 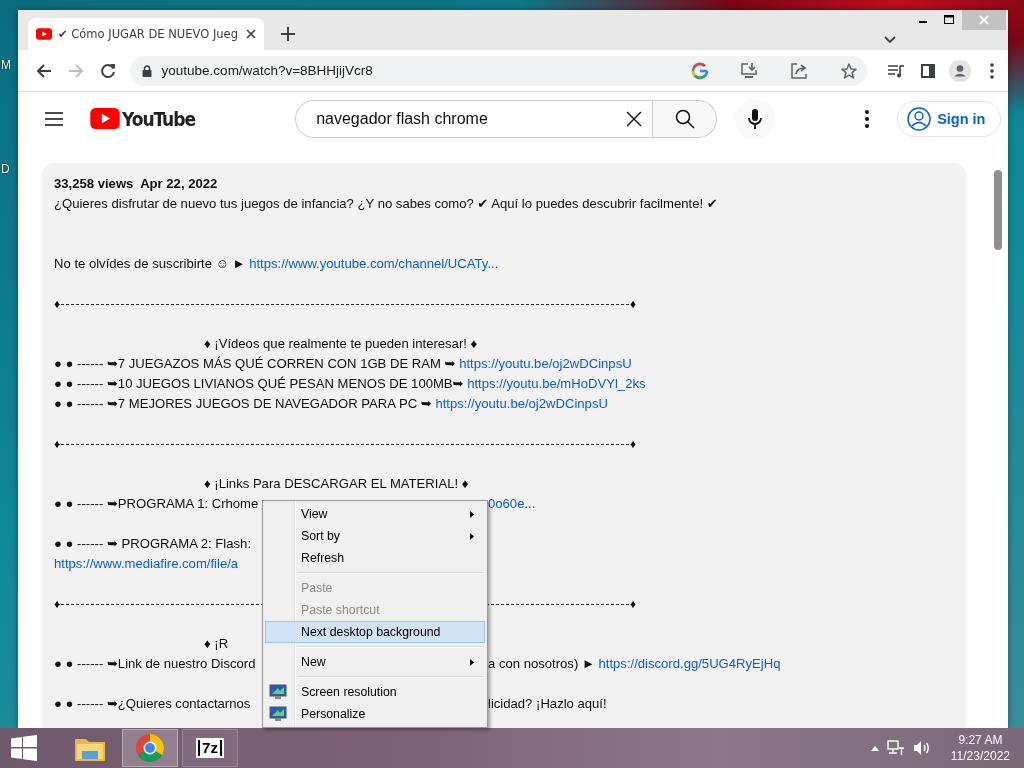 What do you see at coordinates (547, 703) in the screenshot?
I see `description-text: licidad? ¡Hazlo aquí!` at bounding box center [547, 703].